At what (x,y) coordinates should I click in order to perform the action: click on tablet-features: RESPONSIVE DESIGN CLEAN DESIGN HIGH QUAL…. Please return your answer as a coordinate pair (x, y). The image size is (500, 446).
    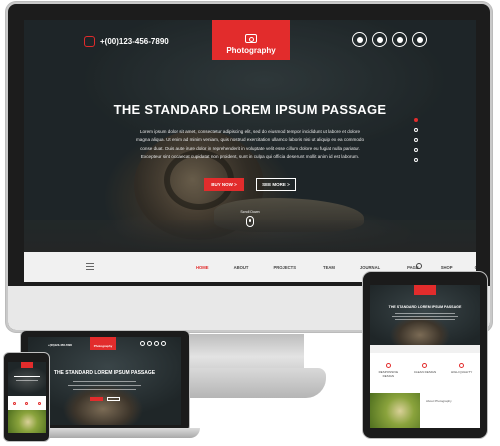
    Looking at the image, I should click on (425, 373).